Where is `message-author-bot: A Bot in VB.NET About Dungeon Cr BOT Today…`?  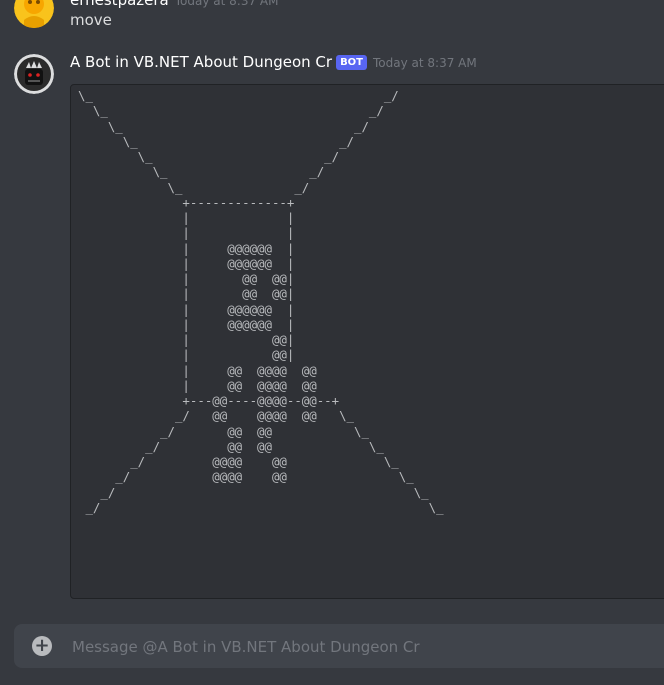 message-author-bot: A Bot in VB.NET About Dungeon Cr BOT Today… is located at coordinates (273, 62).